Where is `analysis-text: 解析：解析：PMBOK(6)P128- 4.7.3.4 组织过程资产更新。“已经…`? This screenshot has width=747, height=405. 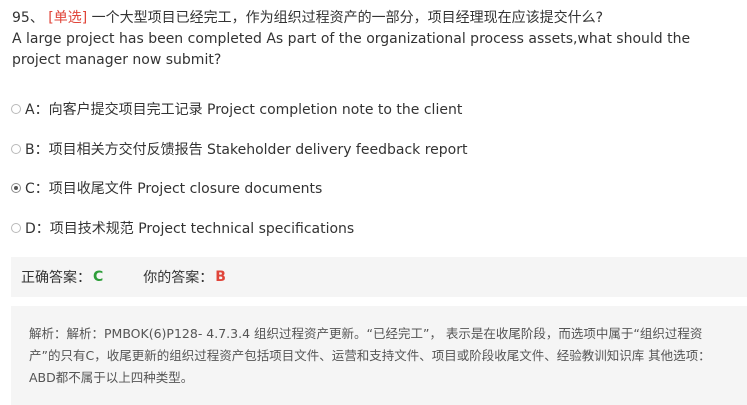
analysis-text: 解析：解析：PMBOK(6)P128- 4.7.3.4 组织过程资产更新。“已经… is located at coordinates (370, 355).